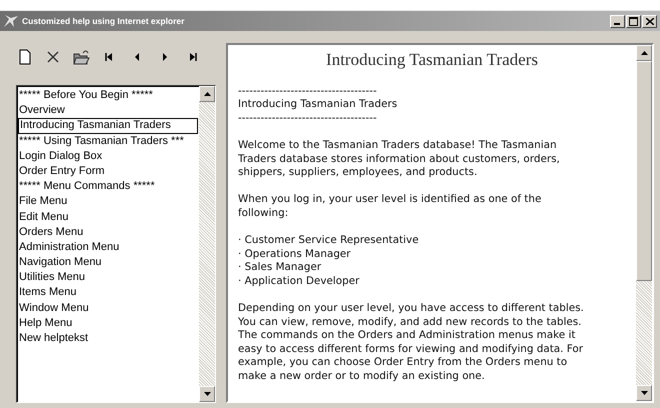 This screenshot has width=660, height=408. Describe the element at coordinates (108, 262) in the screenshot. I see `topic-item: Navigation Menu` at that location.